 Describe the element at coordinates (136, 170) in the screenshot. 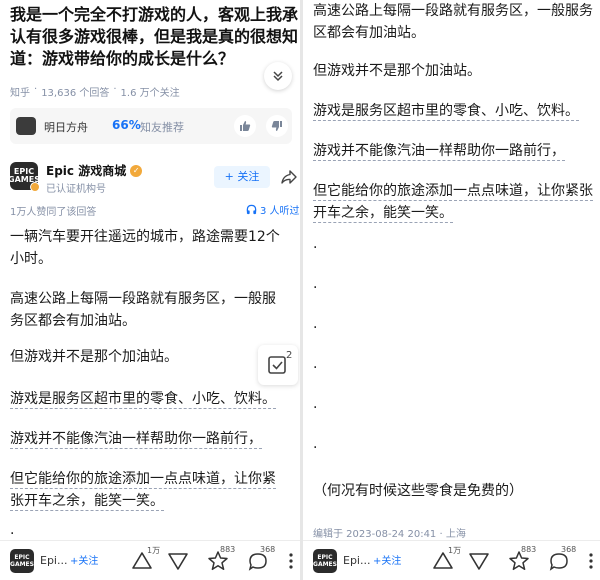

I see `creator-level-icon: ✓` at that location.